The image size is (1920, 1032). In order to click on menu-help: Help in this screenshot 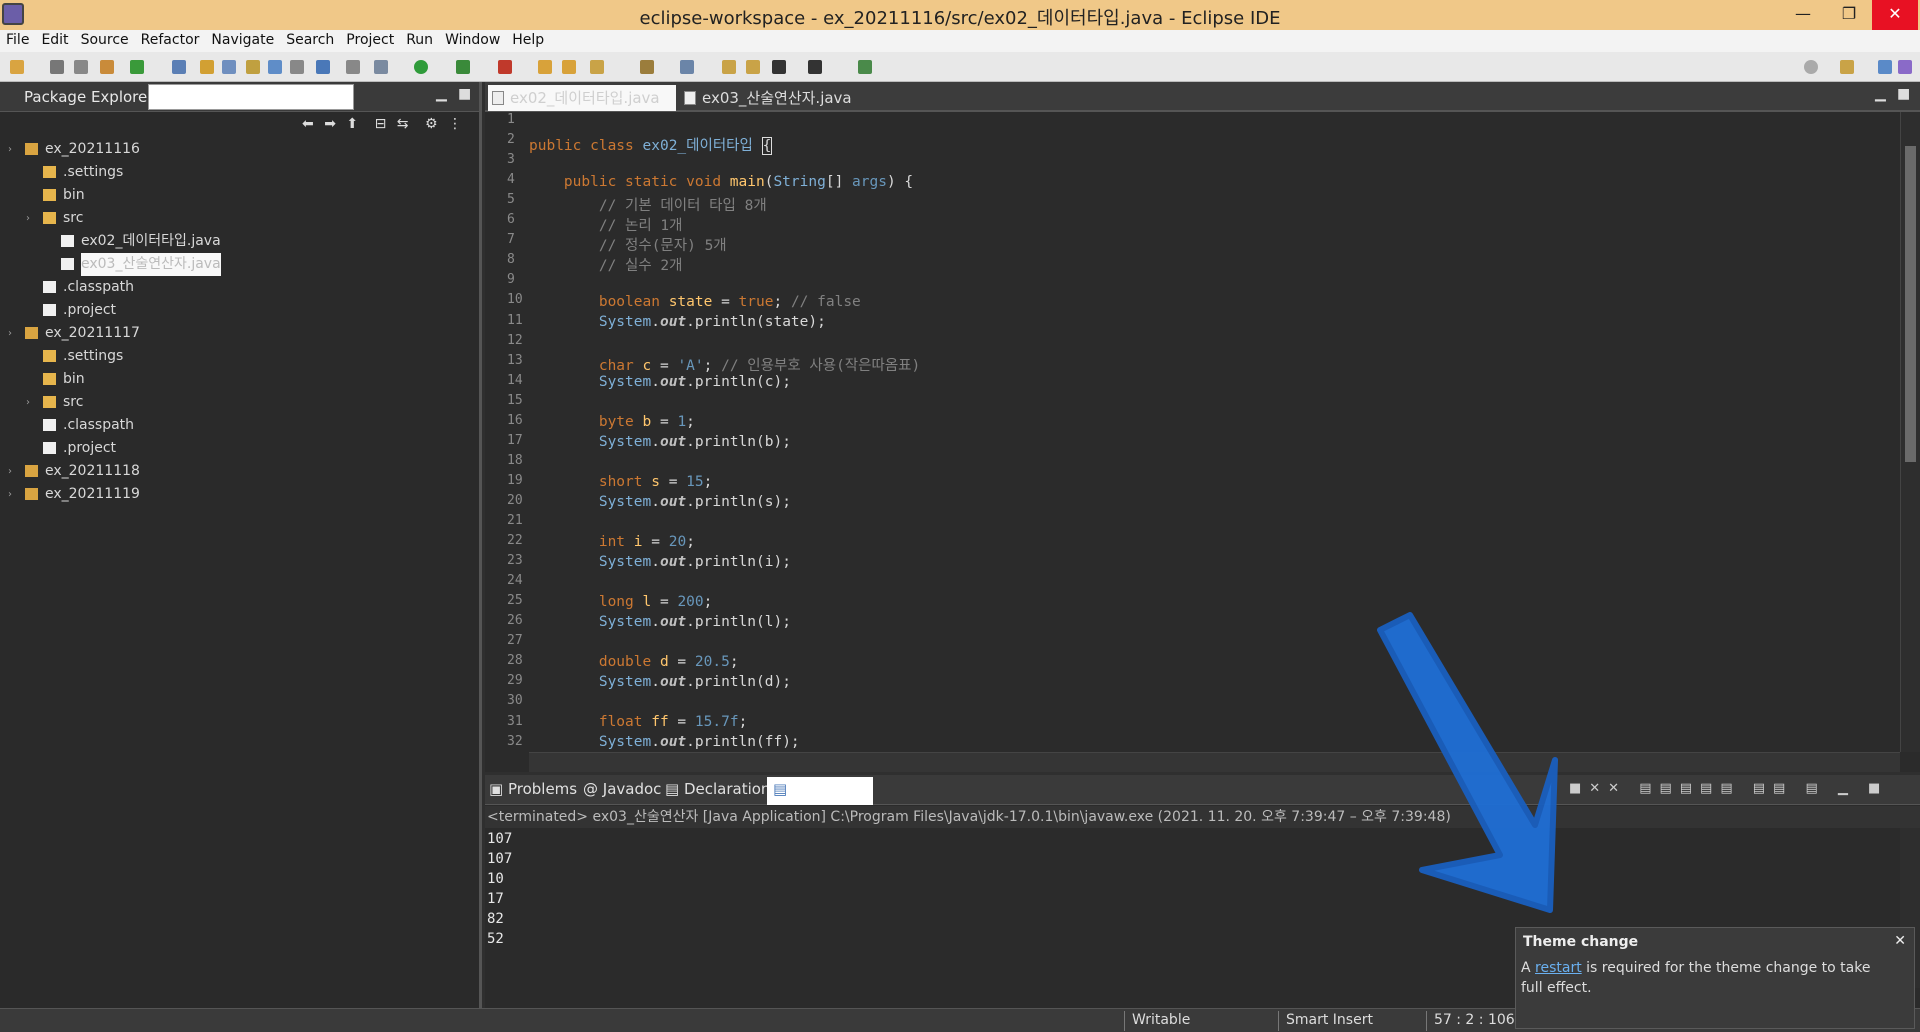, I will do `click(528, 39)`.